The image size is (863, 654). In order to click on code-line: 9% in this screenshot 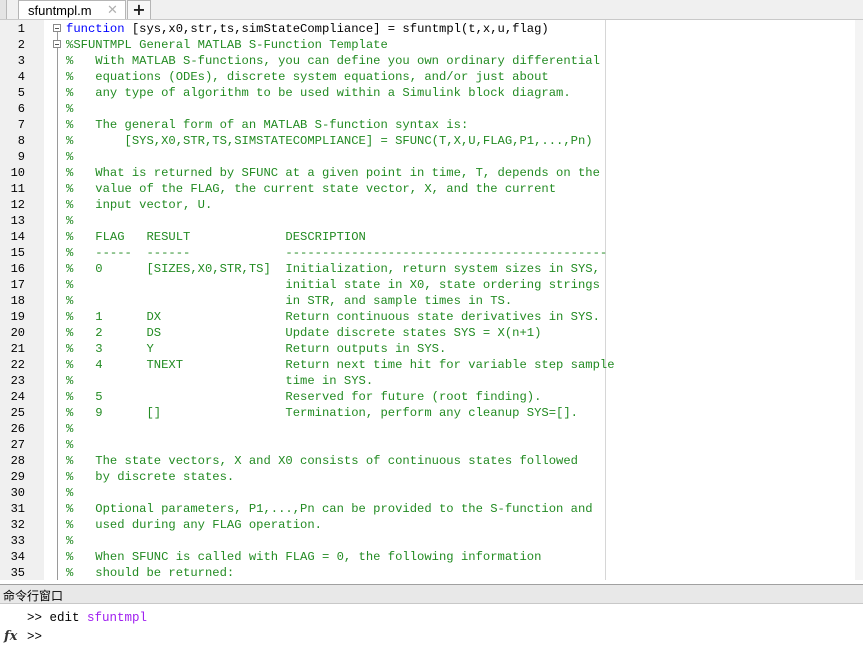, I will do `click(431, 157)`.